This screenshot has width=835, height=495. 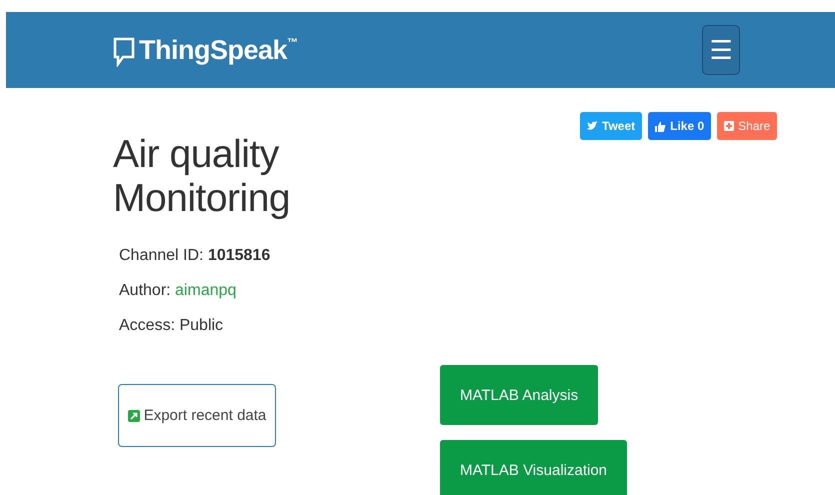 What do you see at coordinates (134, 416) in the screenshot?
I see `external-link-icon` at bounding box center [134, 416].